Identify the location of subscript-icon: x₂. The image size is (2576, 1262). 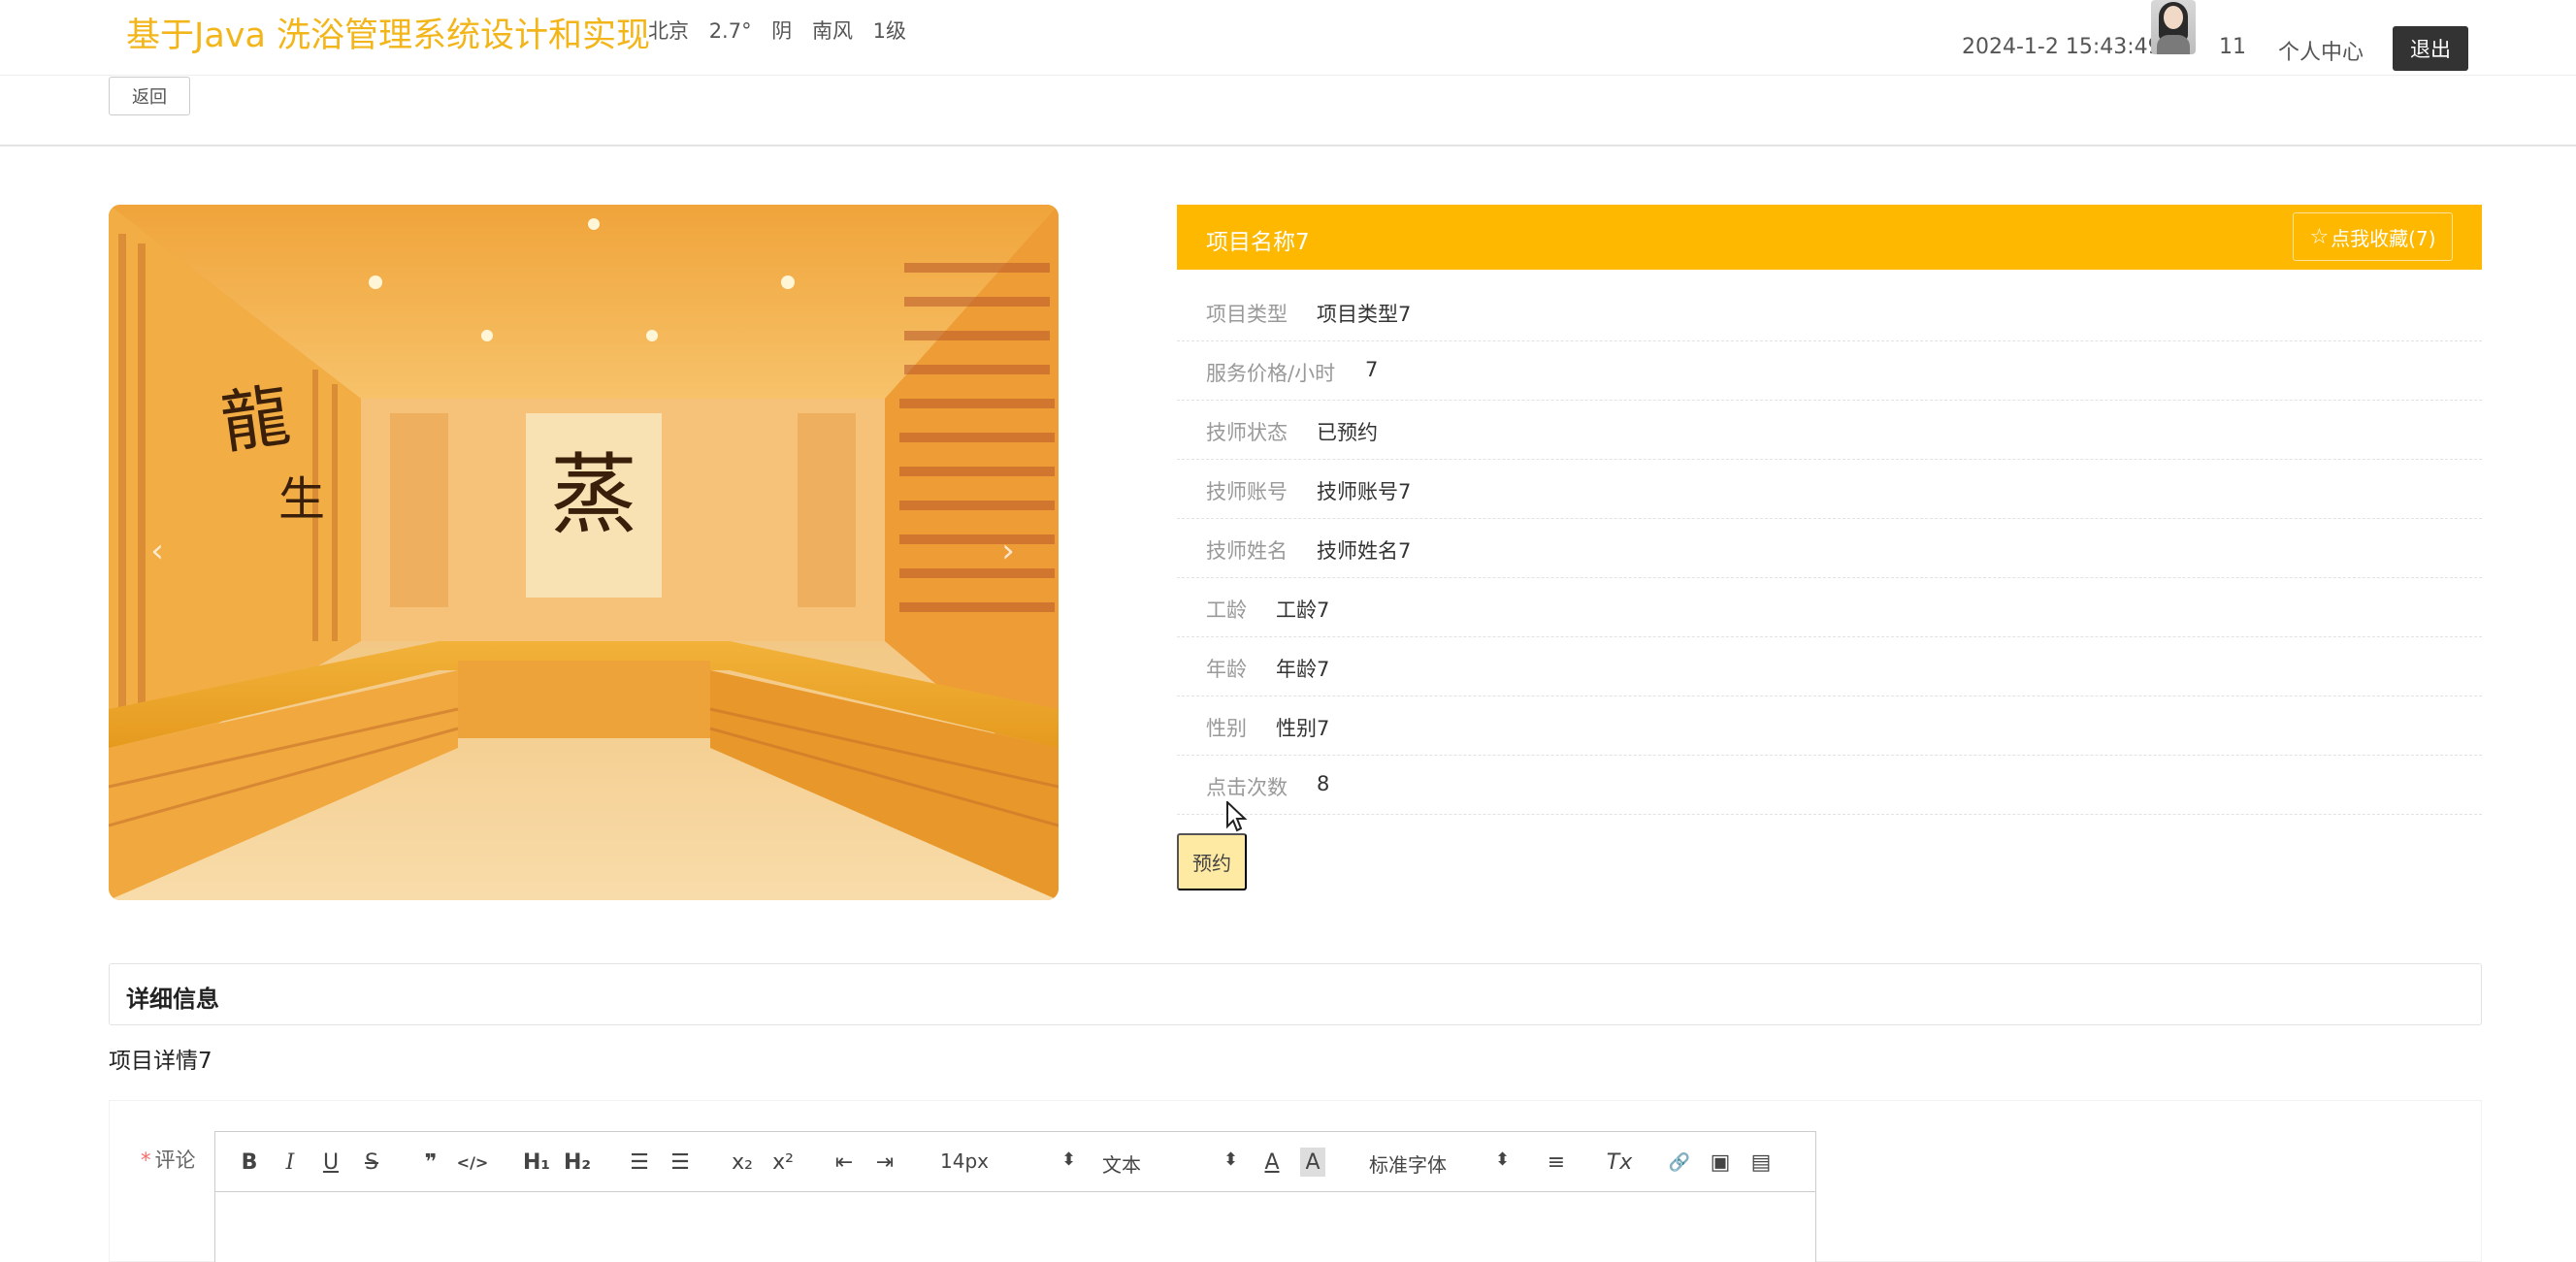
(743, 1162).